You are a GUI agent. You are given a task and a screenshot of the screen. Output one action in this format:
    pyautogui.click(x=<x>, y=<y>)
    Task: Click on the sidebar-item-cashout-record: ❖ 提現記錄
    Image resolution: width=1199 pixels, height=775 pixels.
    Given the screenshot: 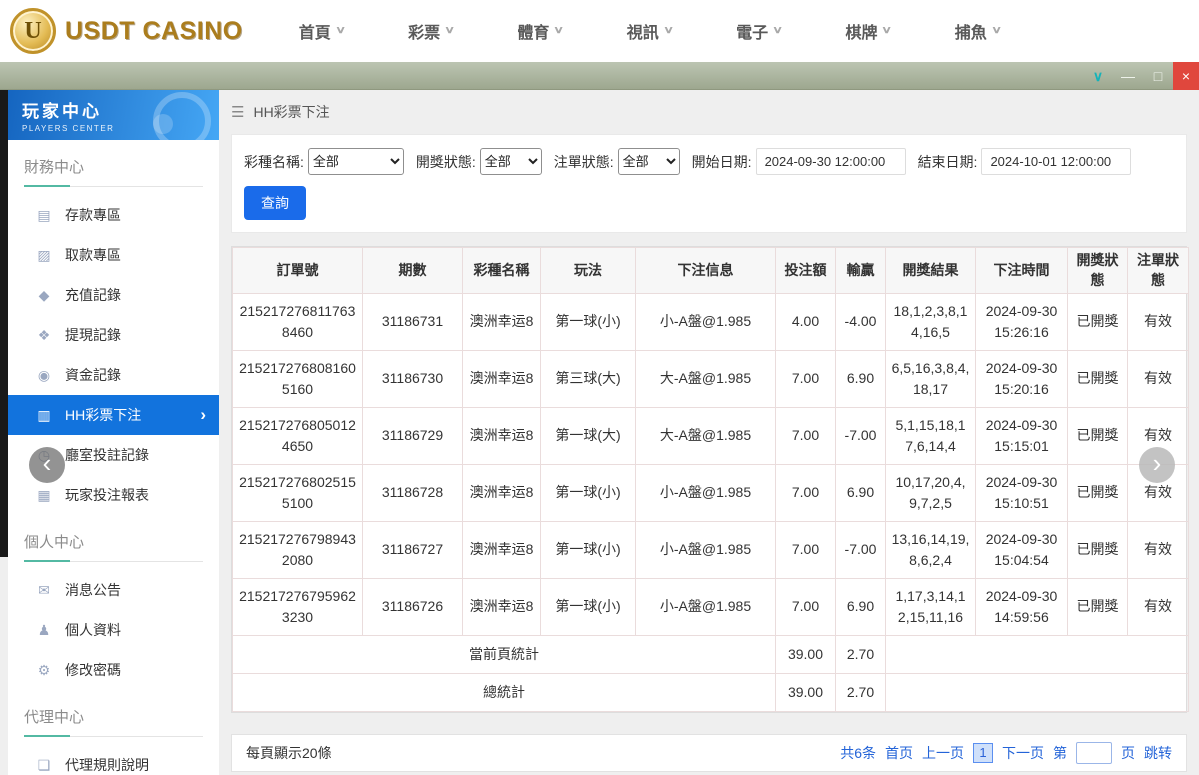 What is the action you would take?
    pyautogui.click(x=113, y=335)
    